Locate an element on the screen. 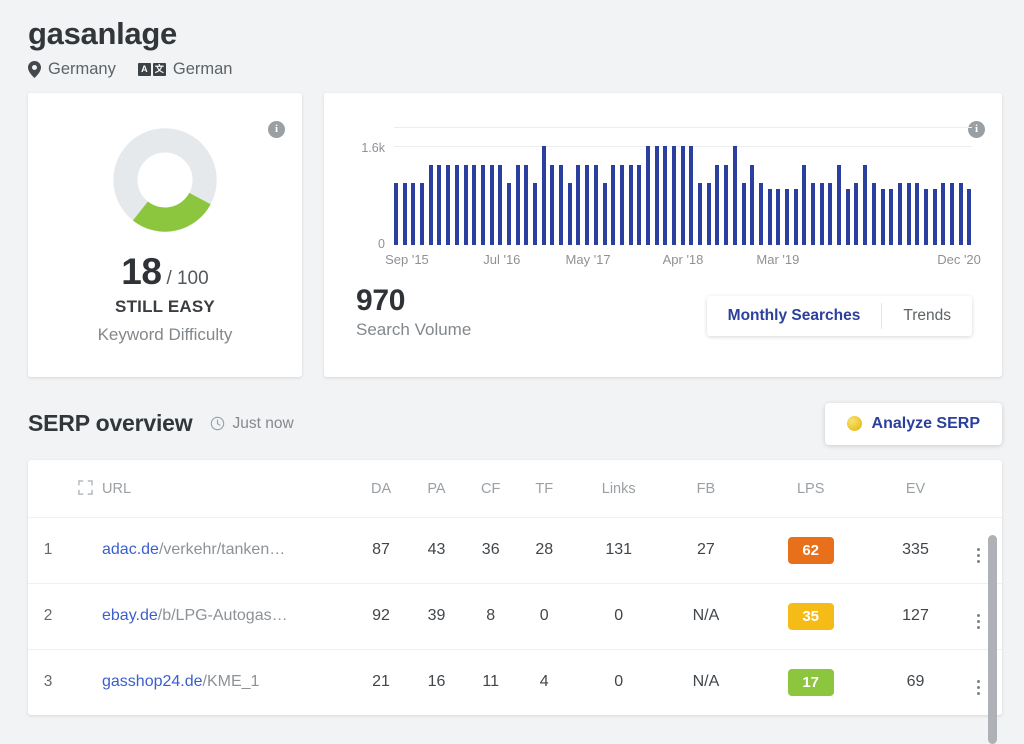 The height and width of the screenshot is (744, 1024). row-pa: 16 is located at coordinates (436, 681).